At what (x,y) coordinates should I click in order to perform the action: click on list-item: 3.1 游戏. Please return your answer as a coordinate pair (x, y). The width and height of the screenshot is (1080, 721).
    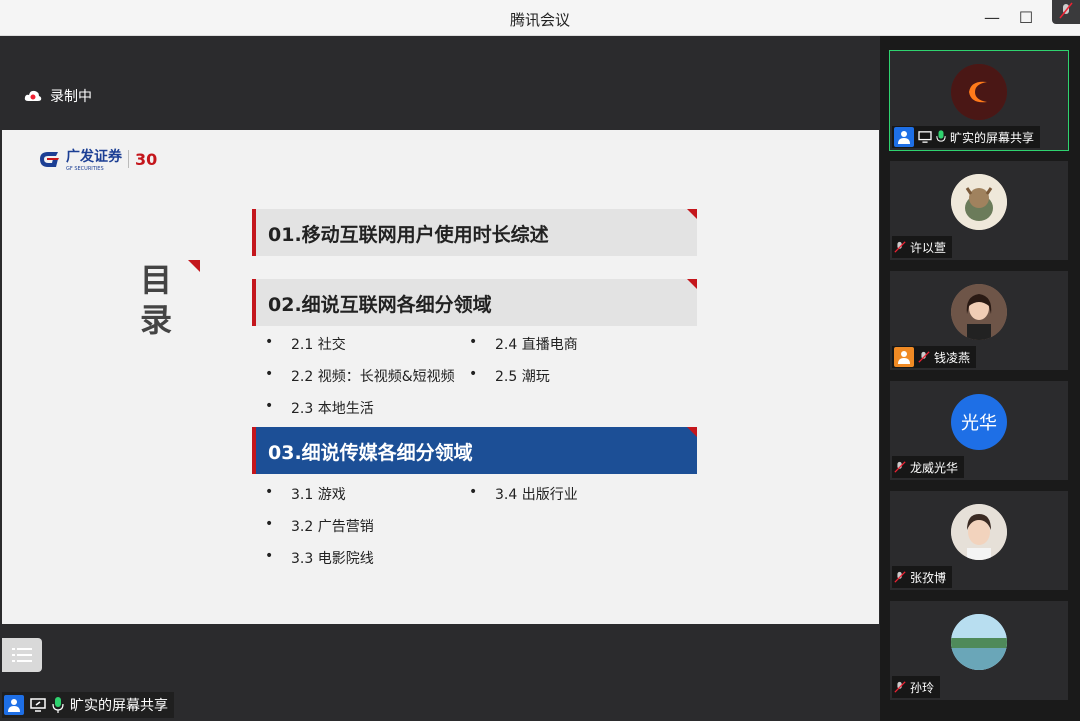
    Looking at the image, I should click on (305, 494).